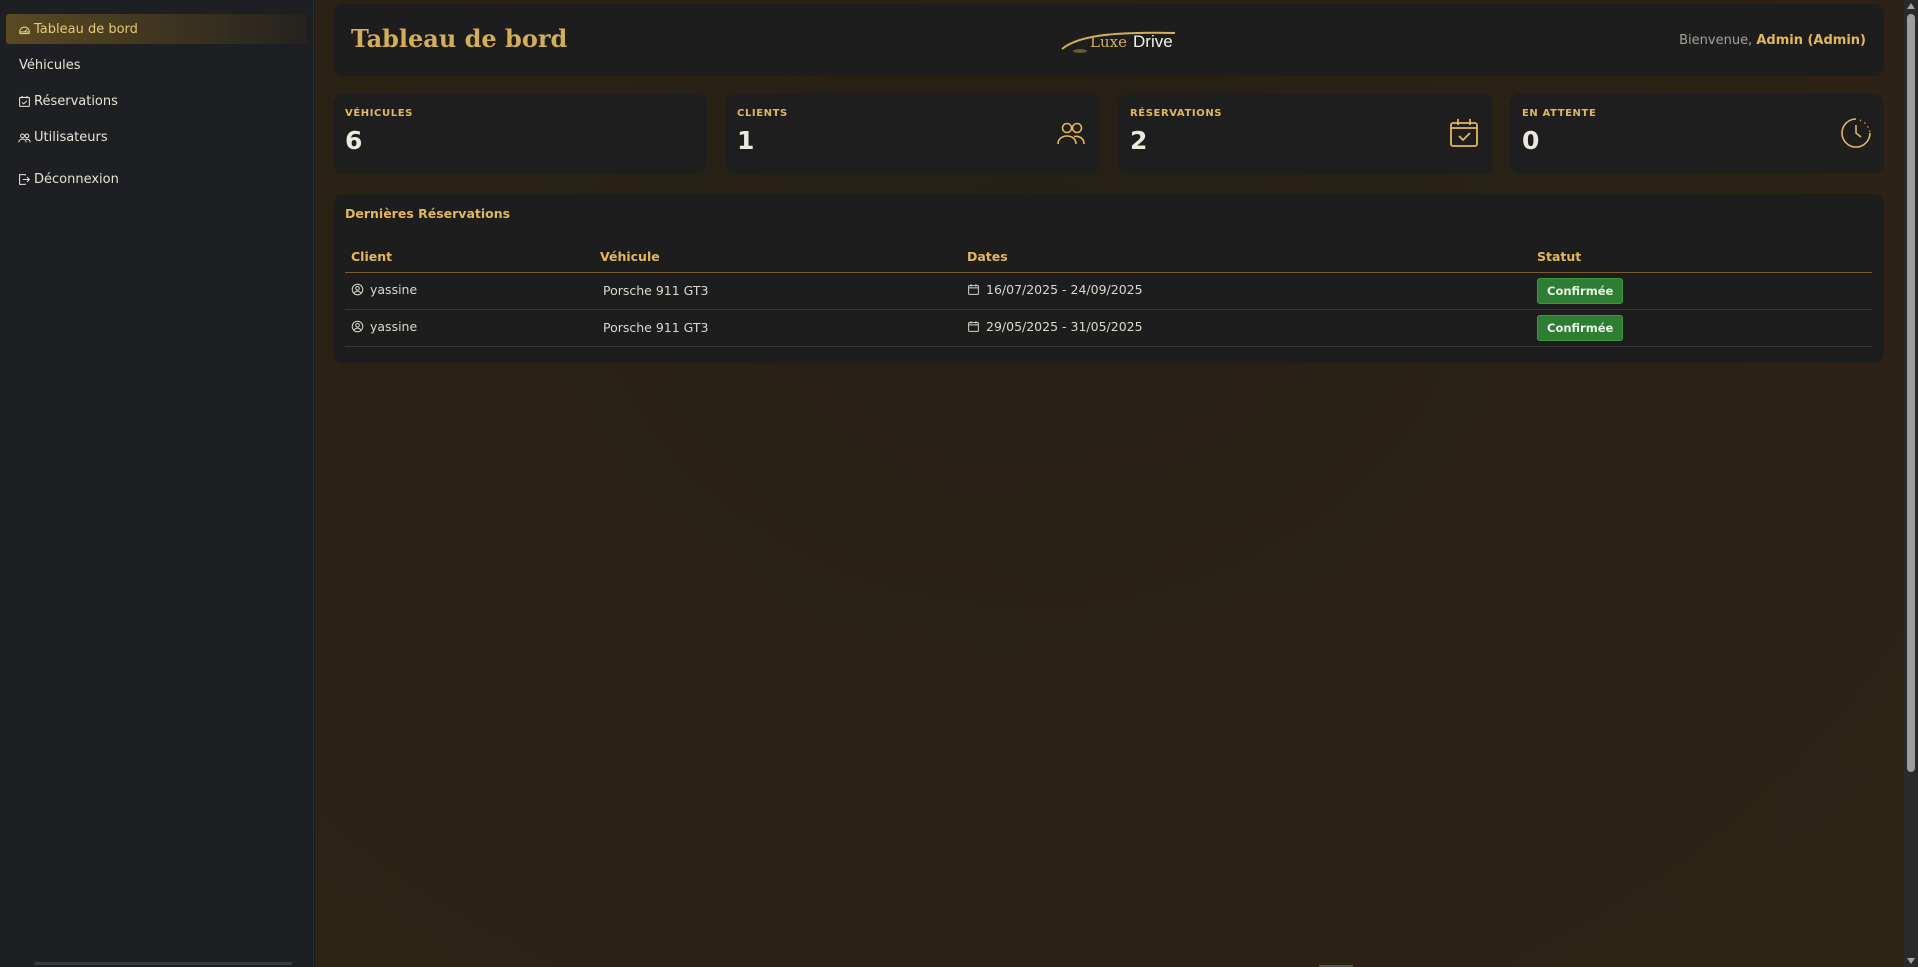  I want to click on luxedrive-logo: Luxe Drive, so click(1120, 42).